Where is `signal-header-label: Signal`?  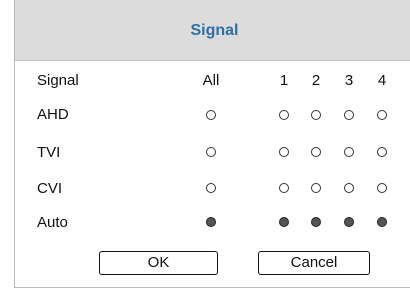
signal-header-label: Signal is located at coordinates (58, 80).